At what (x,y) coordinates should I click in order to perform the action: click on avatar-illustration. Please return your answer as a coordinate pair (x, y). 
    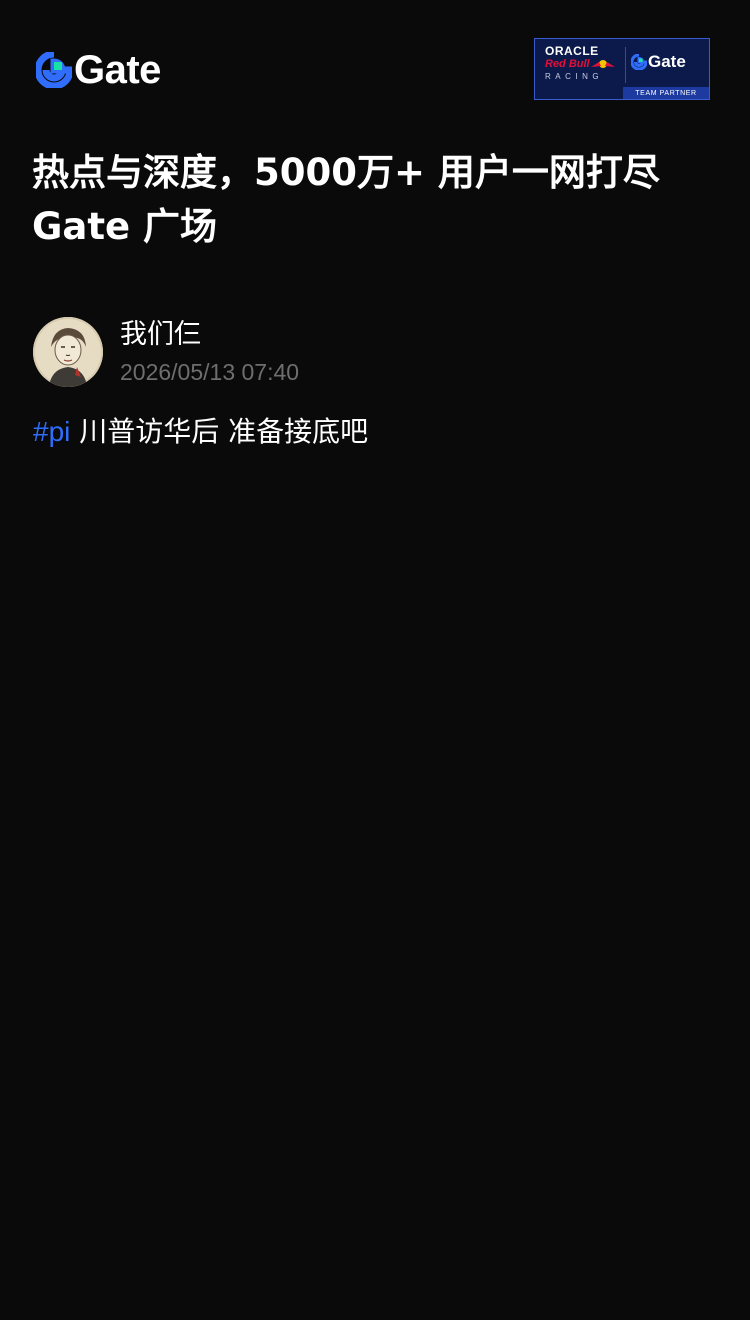
    Looking at the image, I should click on (68, 352).